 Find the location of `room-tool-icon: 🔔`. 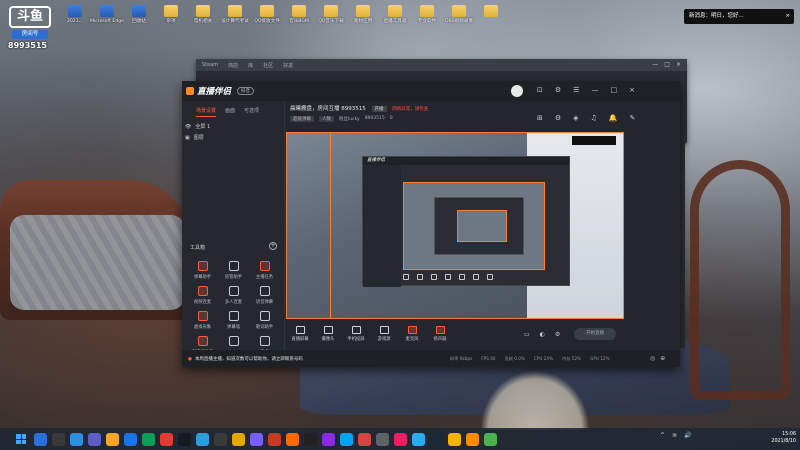

room-tool-icon: 🔔 is located at coordinates (613, 118).